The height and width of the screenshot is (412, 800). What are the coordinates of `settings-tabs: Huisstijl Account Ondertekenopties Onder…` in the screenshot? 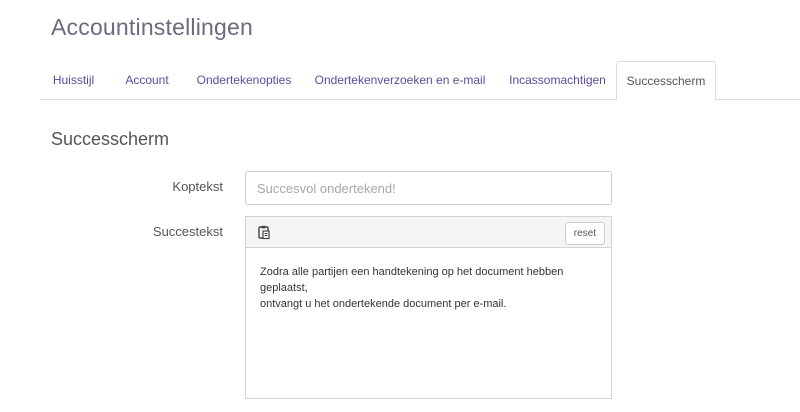 It's located at (420, 81).